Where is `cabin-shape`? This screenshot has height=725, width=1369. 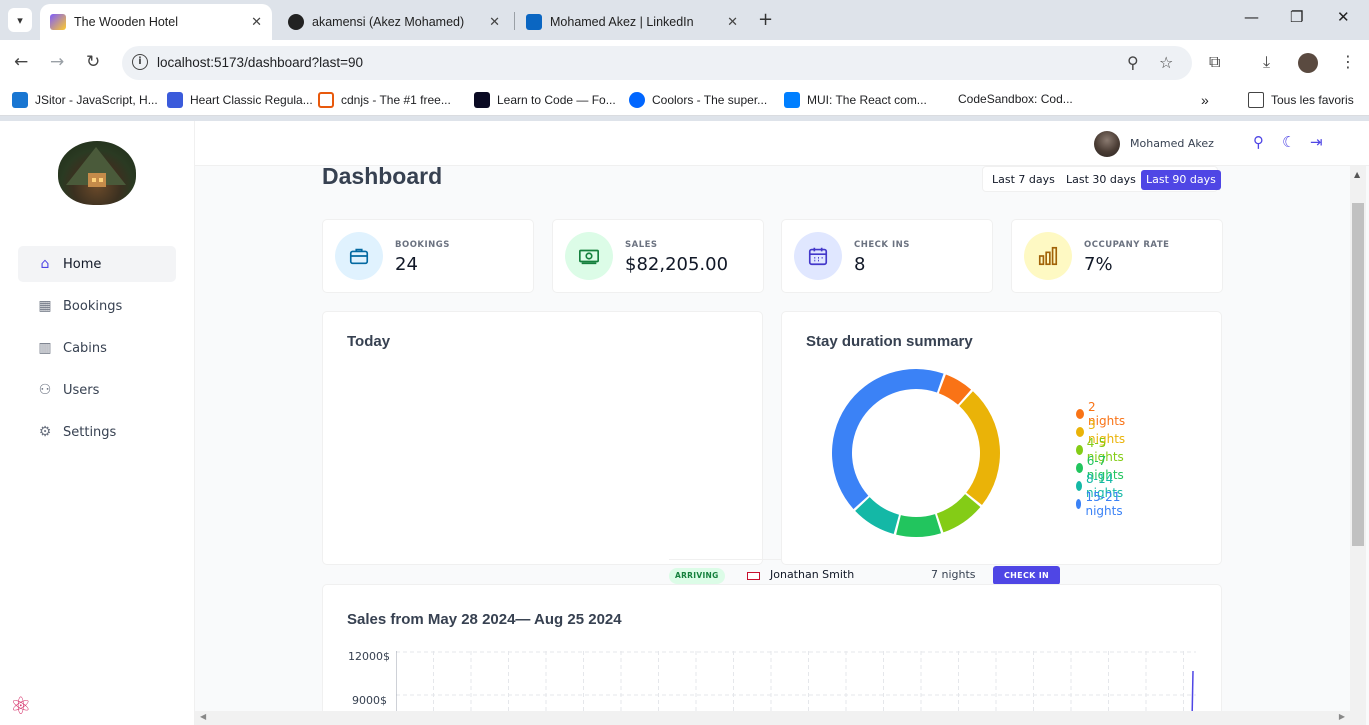
cabin-shape is located at coordinates (97, 180).